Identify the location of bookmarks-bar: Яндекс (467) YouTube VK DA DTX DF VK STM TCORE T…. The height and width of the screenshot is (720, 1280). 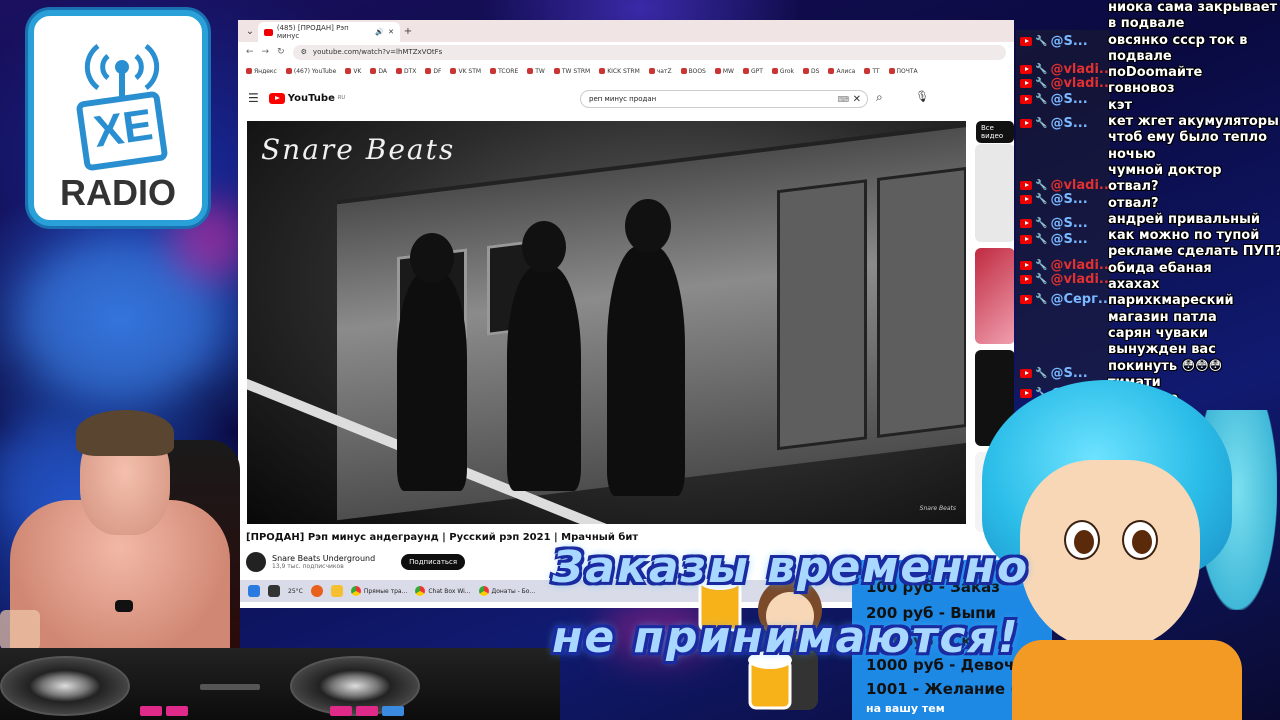
(626, 71).